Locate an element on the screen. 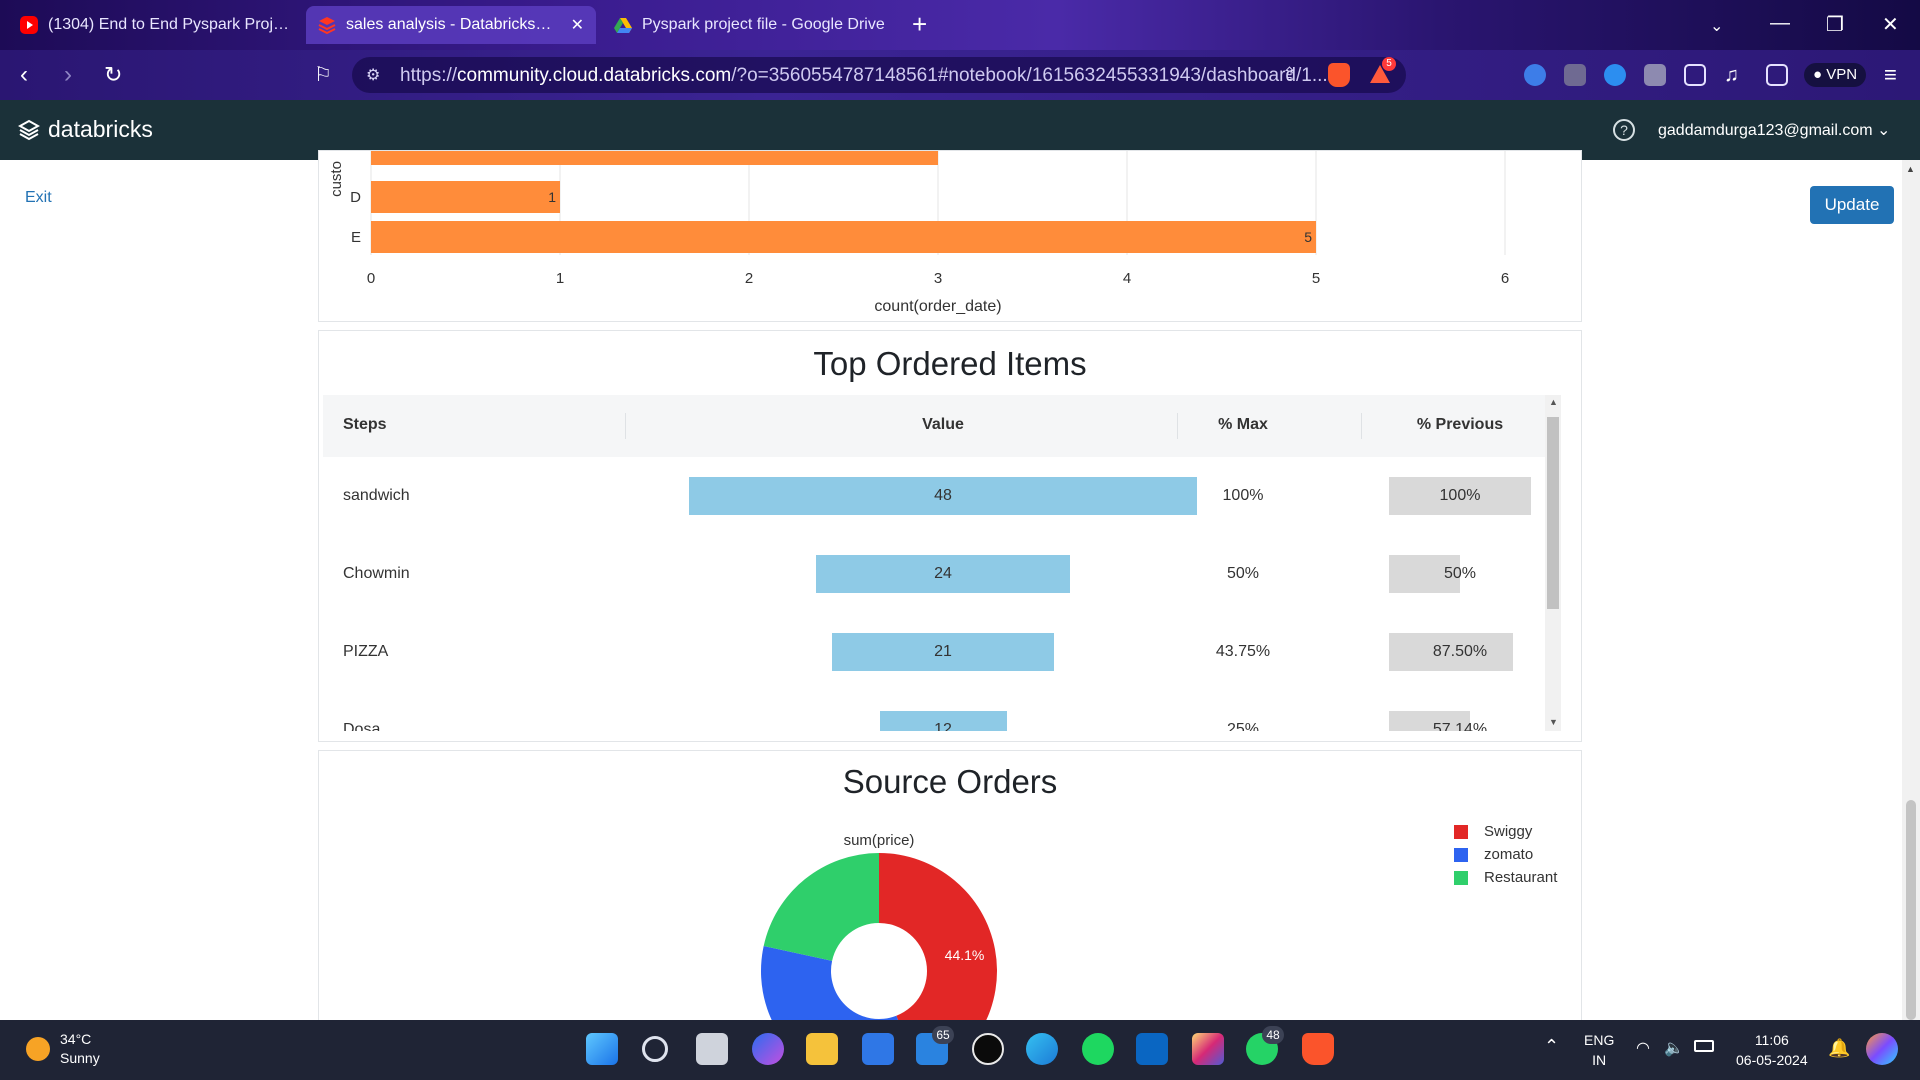  site-settings-icon: ⚙ is located at coordinates (373, 75).